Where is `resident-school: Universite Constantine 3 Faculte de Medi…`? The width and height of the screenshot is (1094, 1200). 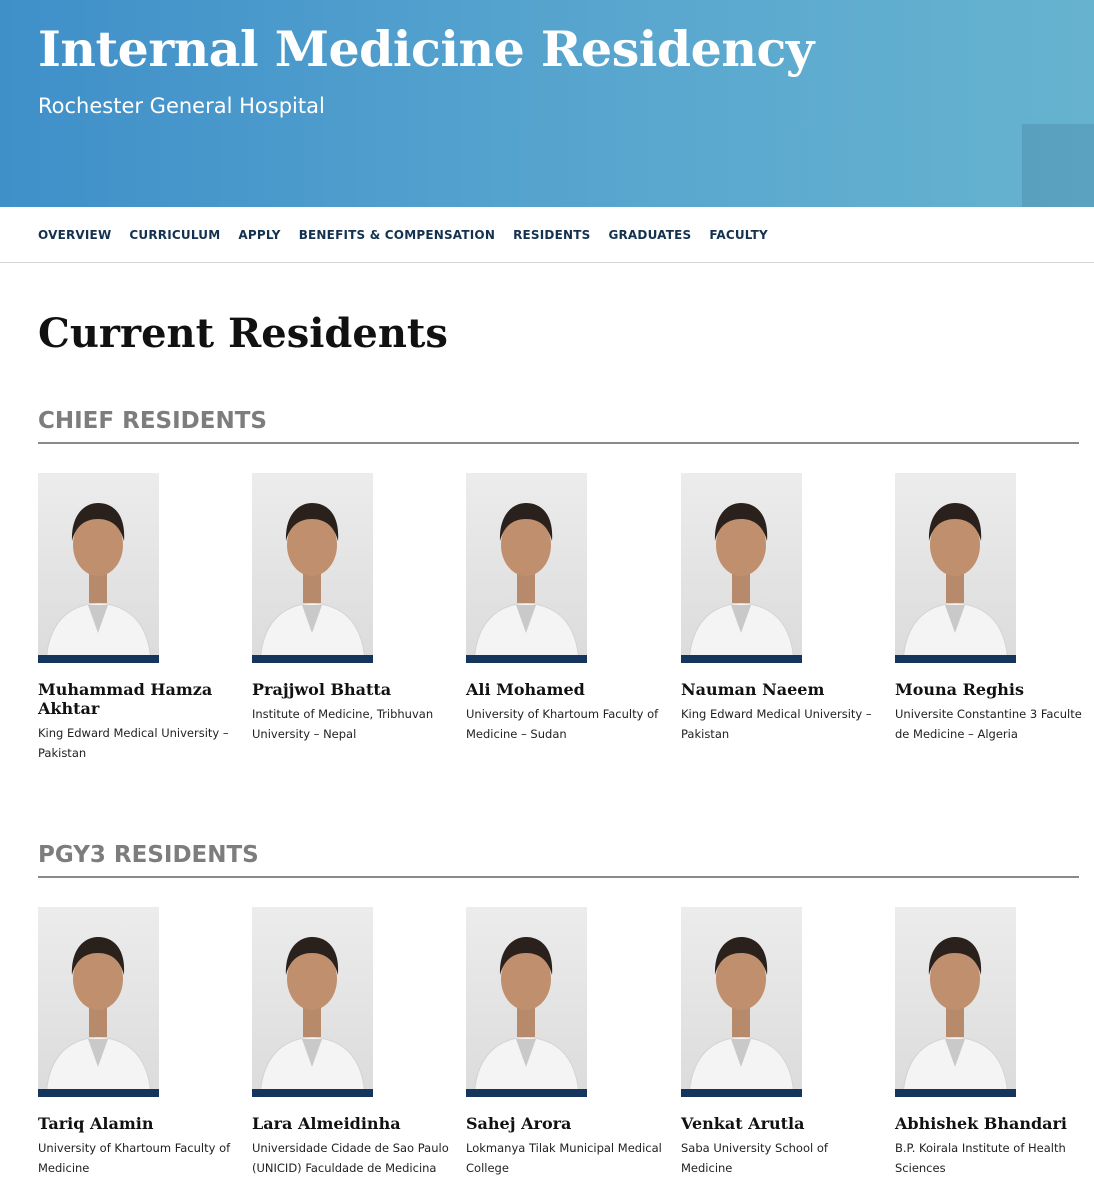
resident-school: Universite Constantine 3 Faculte de Medi… is located at coordinates (988, 724).